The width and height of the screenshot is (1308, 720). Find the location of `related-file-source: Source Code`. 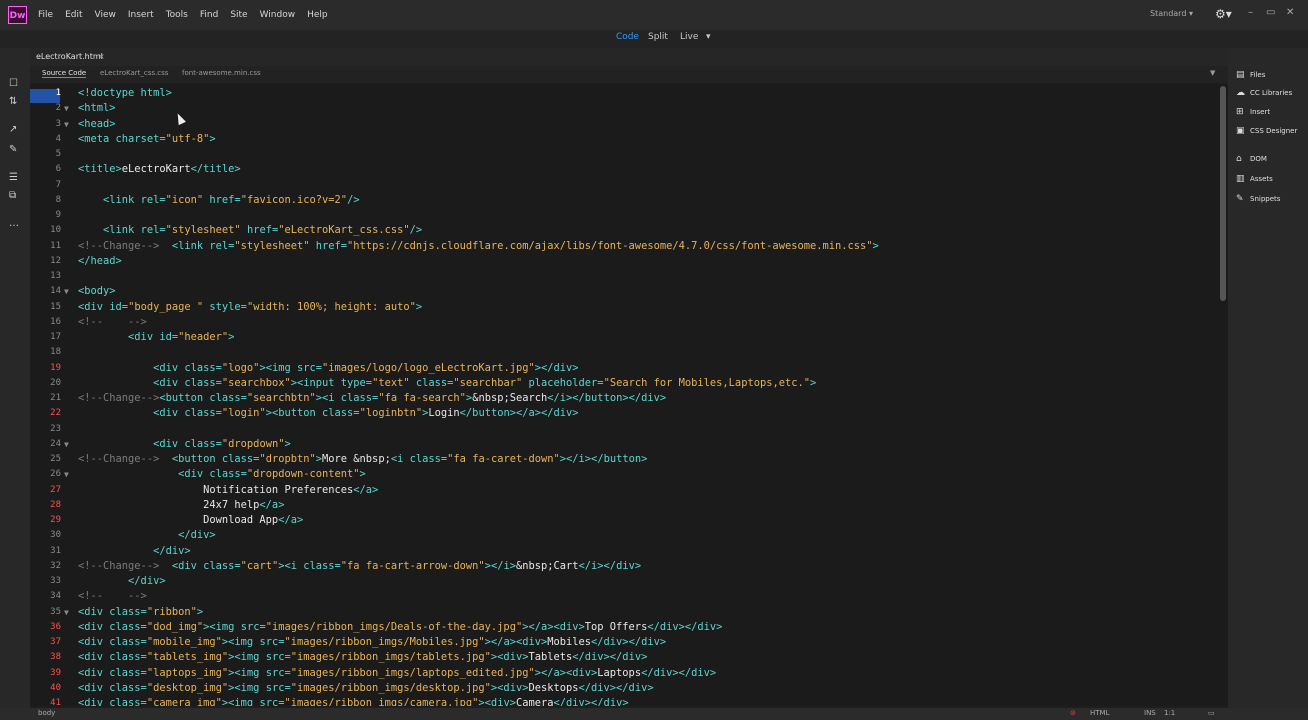

related-file-source: Source Code is located at coordinates (64, 73).